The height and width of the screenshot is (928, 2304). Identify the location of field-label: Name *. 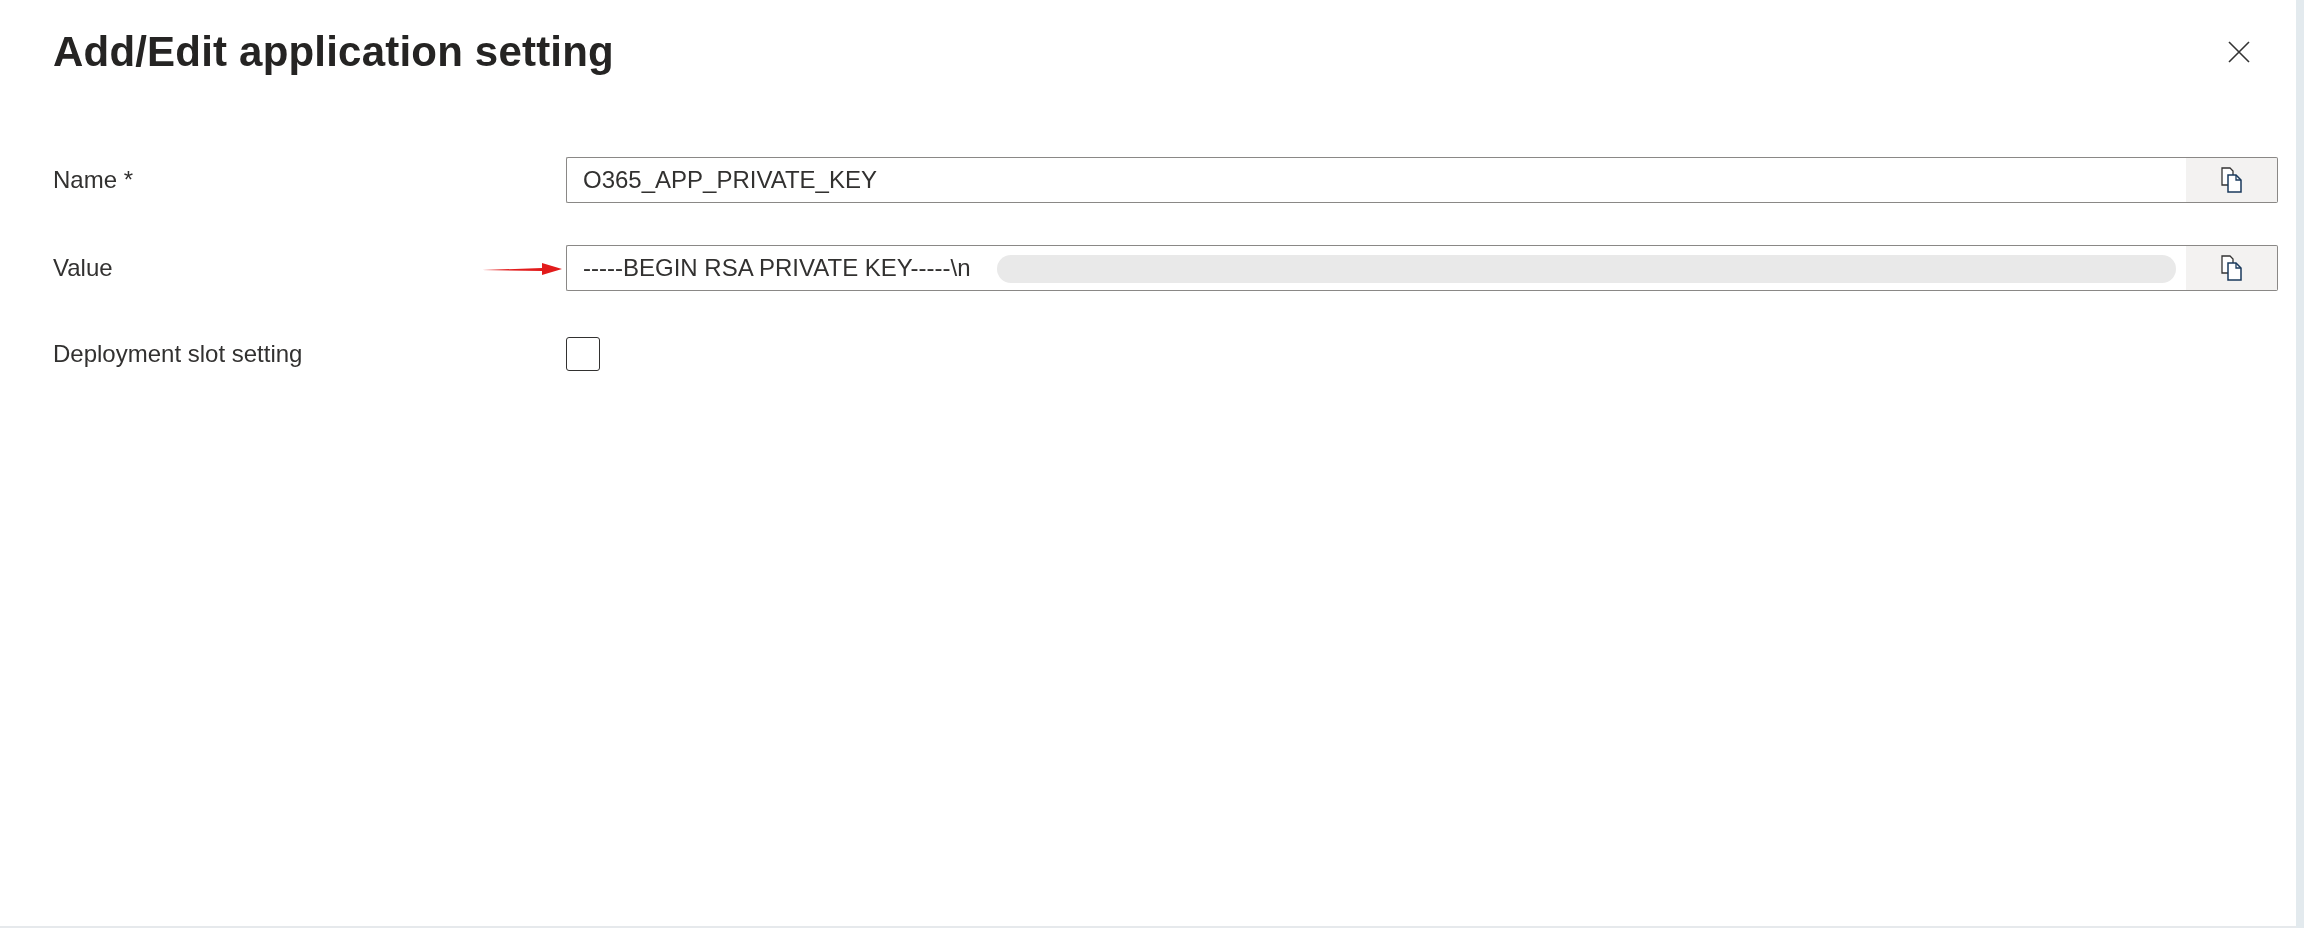
(94, 180).